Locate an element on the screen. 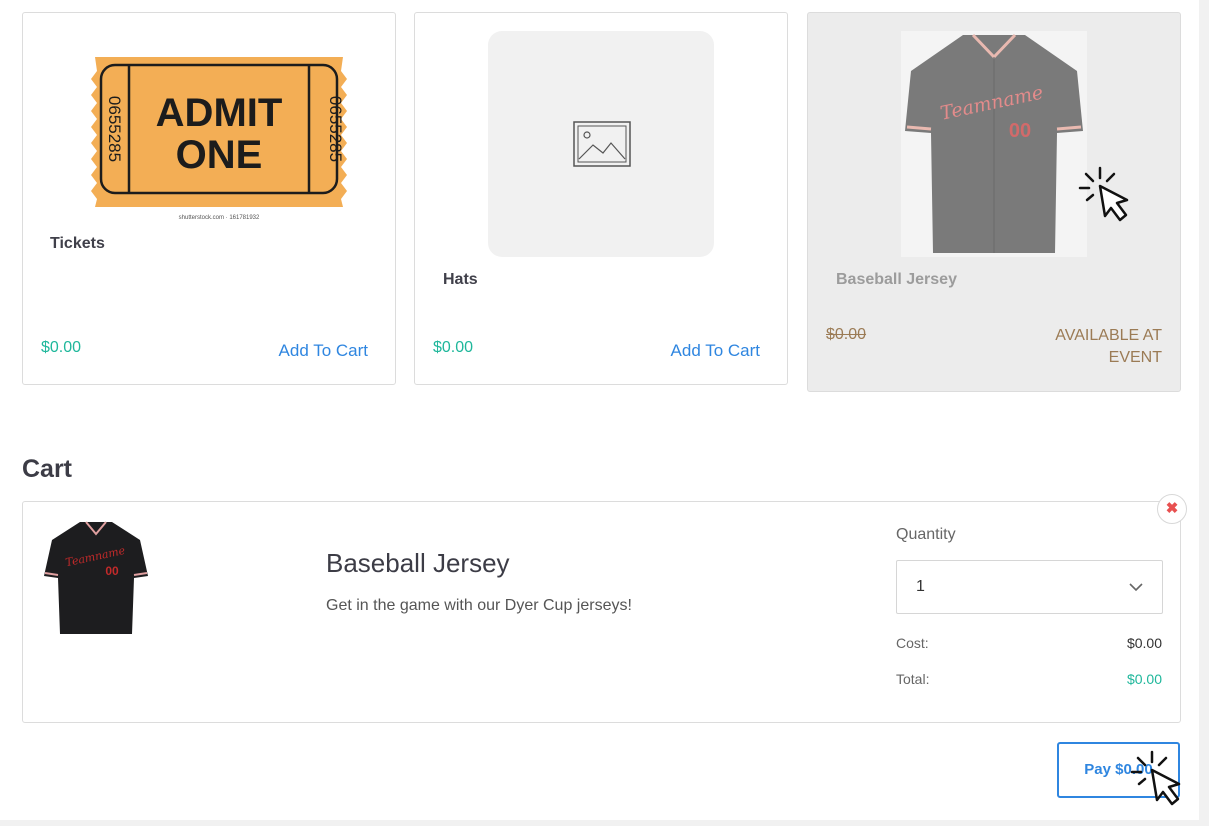 The width and height of the screenshot is (1209, 826). svg-text: shutterstock.com · 161781932 is located at coordinates (219, 218).